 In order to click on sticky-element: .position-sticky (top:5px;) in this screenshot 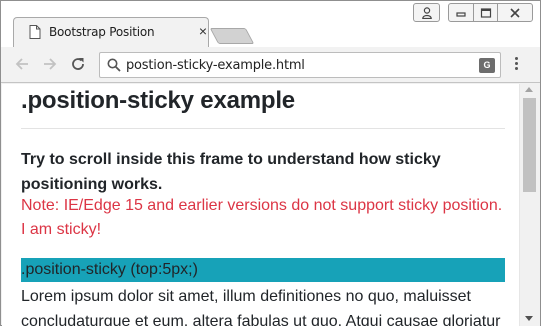, I will do `click(263, 270)`.